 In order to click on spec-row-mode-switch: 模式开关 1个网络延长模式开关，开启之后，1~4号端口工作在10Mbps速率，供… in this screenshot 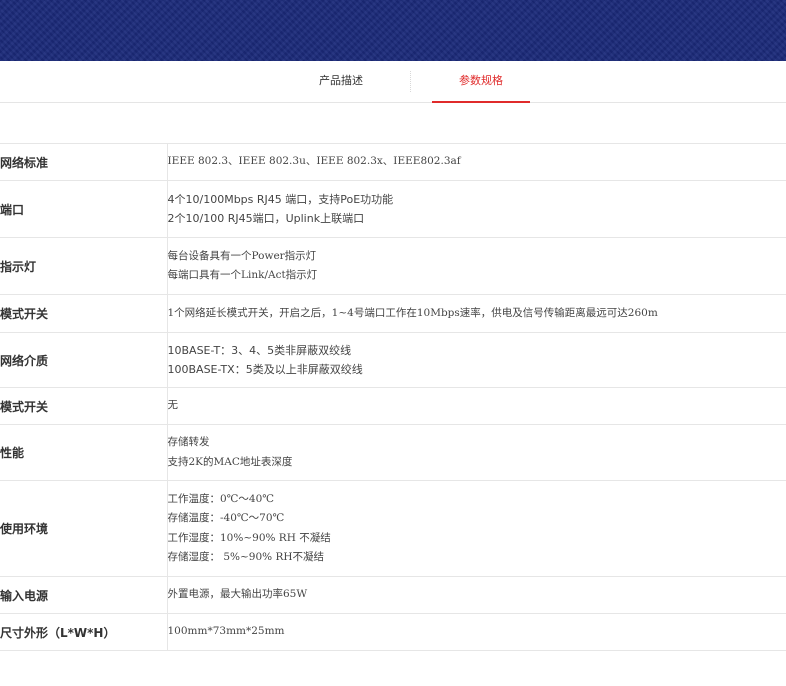, I will do `click(393, 313)`.